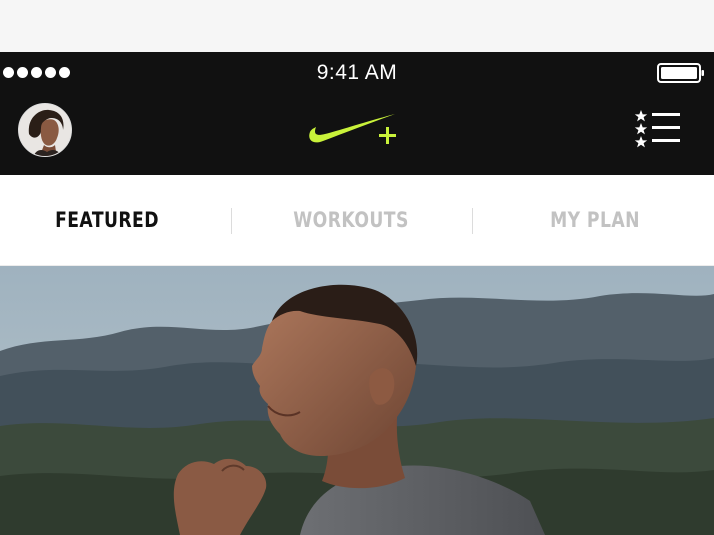 This screenshot has height=535, width=714. What do you see at coordinates (681, 75) in the screenshot?
I see `battery-icon` at bounding box center [681, 75].